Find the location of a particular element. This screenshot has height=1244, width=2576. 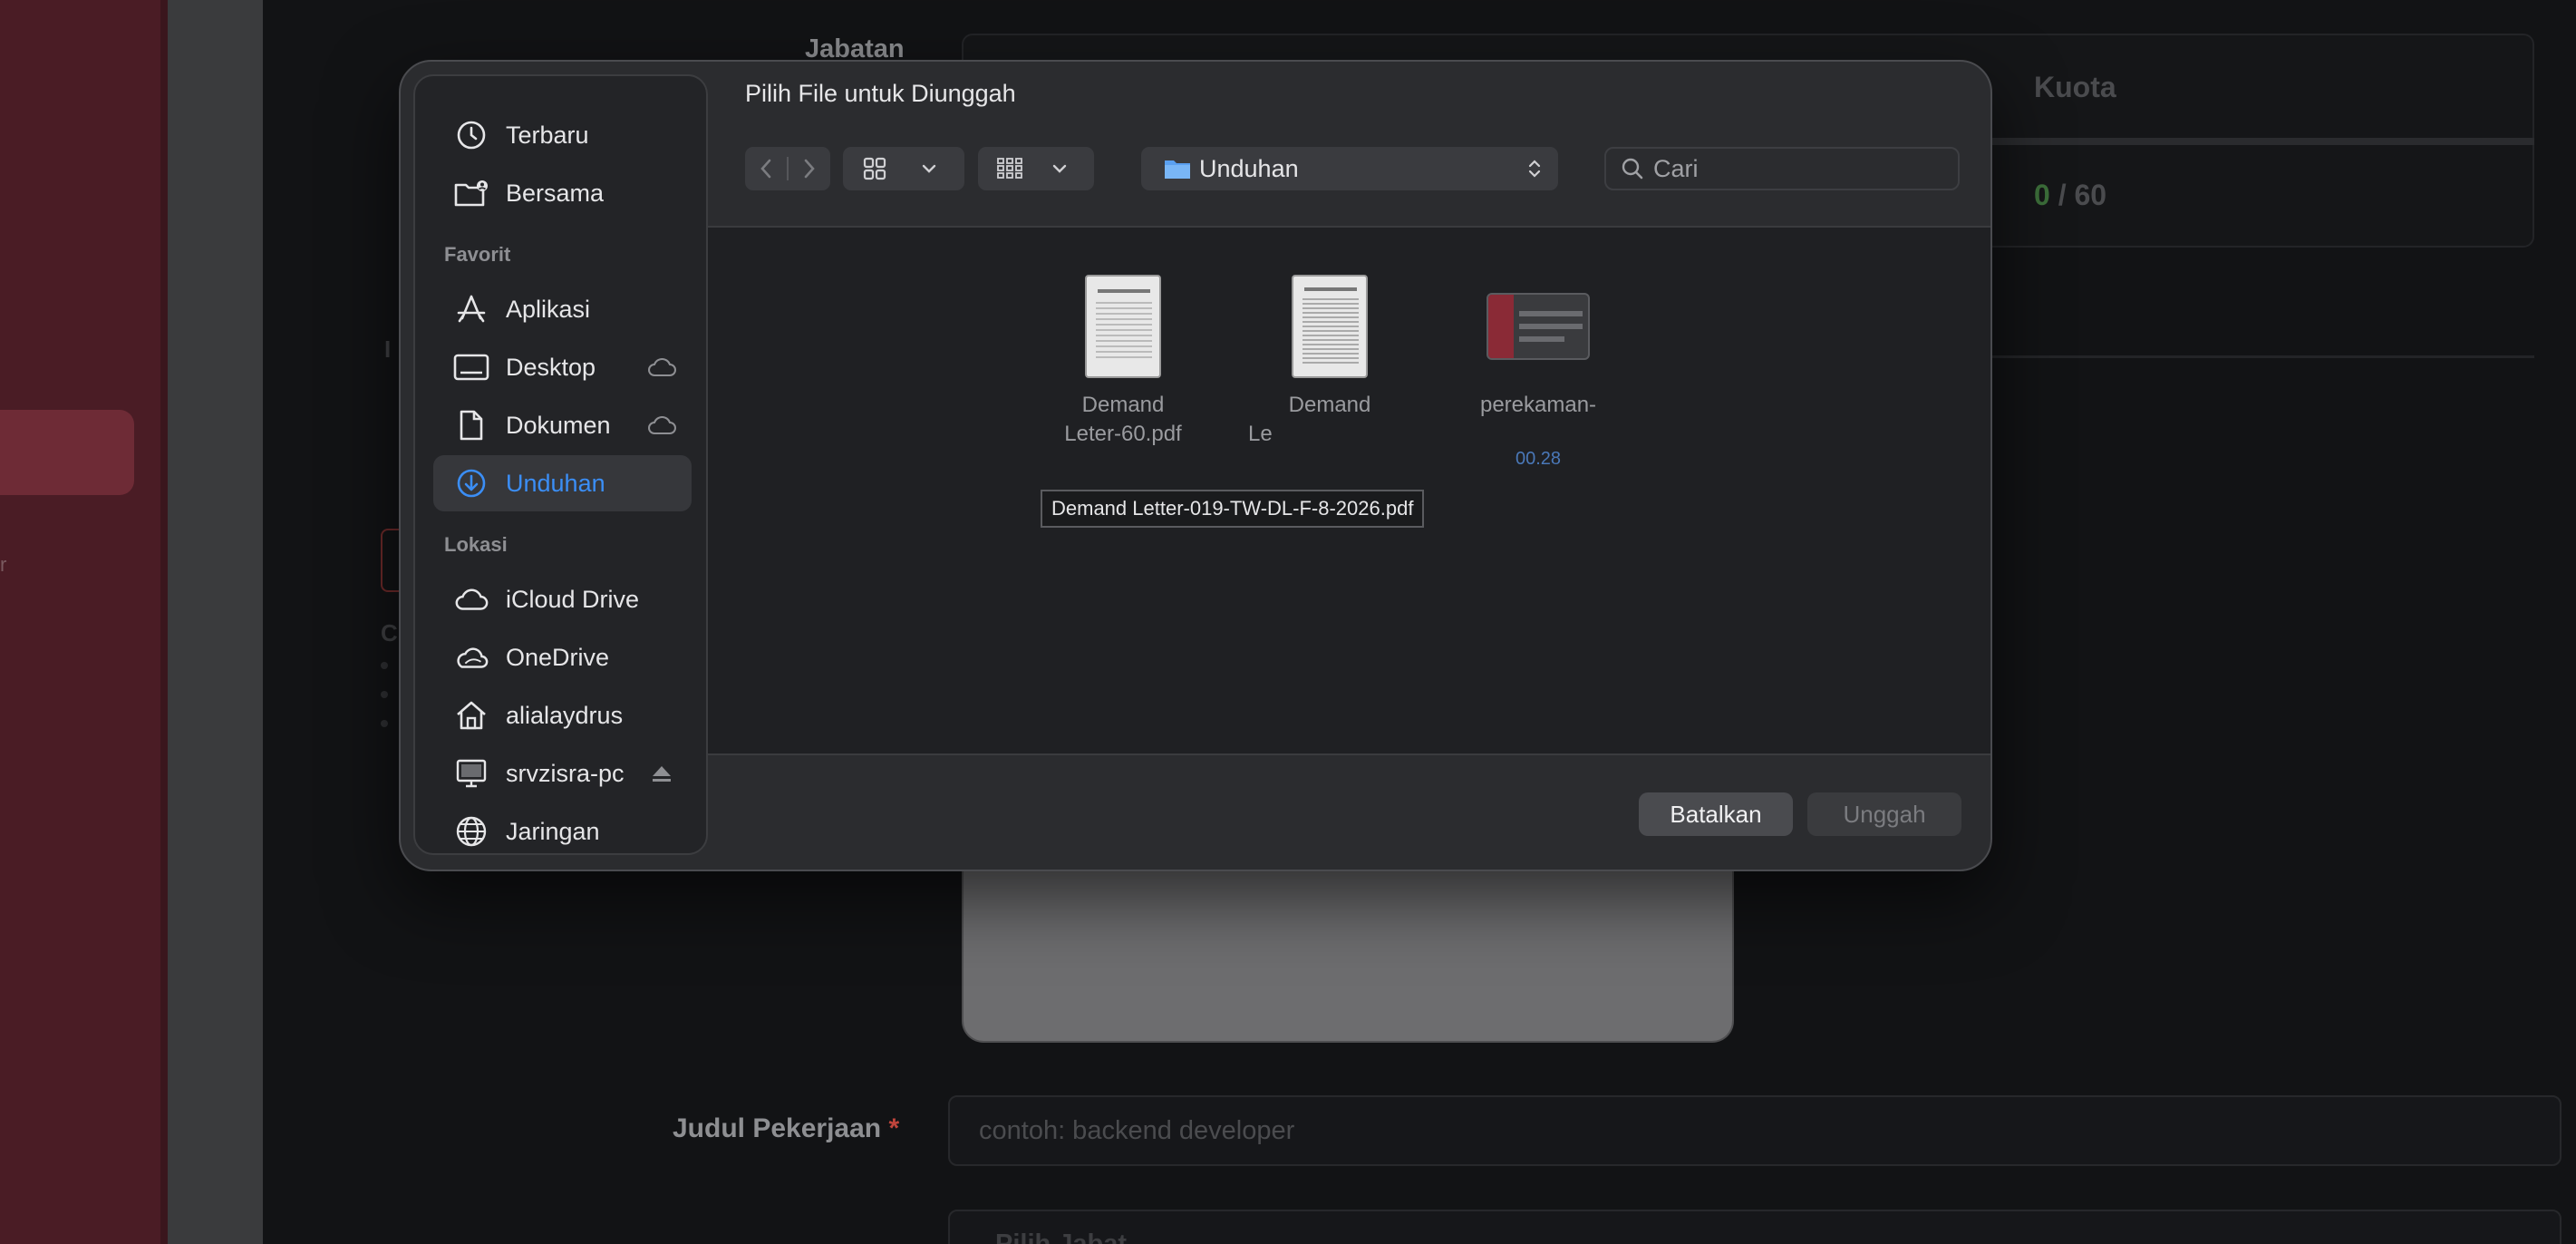

kuota-filled: 0 is located at coordinates (2042, 195).